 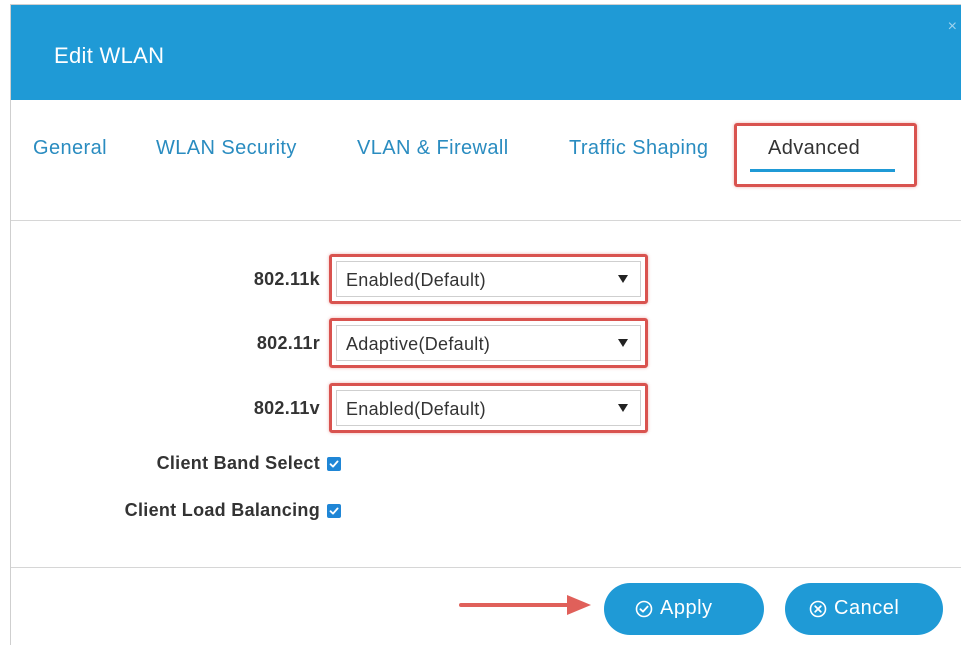 What do you see at coordinates (70, 148) in the screenshot?
I see `tab-general: General` at bounding box center [70, 148].